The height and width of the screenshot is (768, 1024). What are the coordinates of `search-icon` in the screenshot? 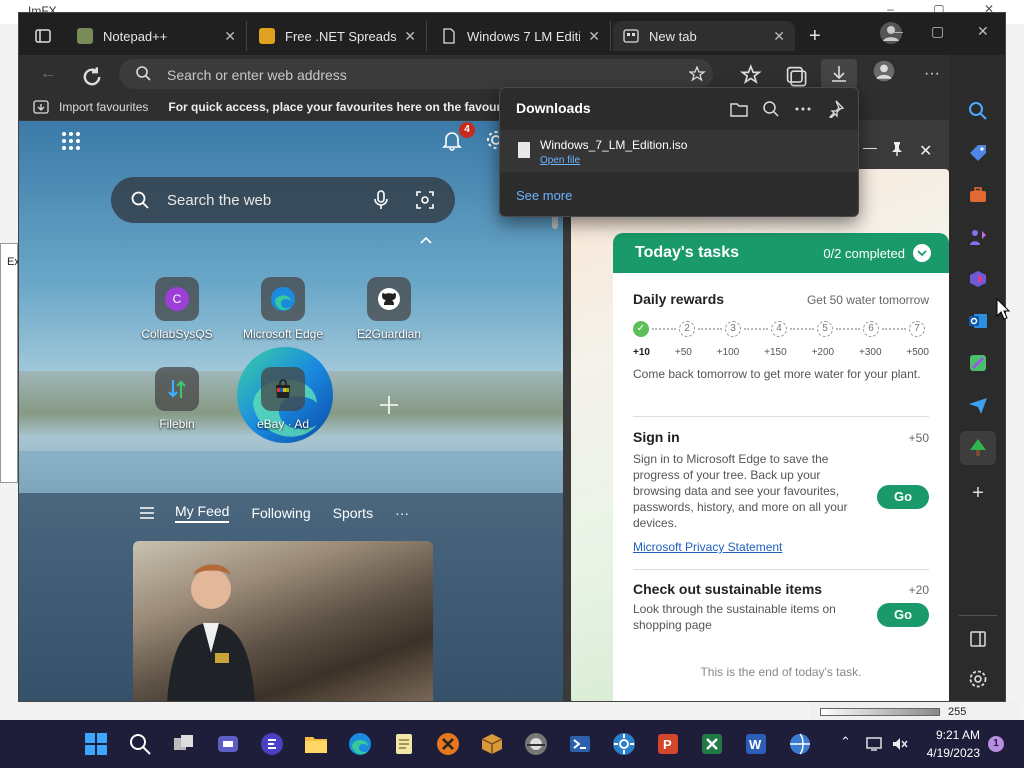 It's located at (978, 111).